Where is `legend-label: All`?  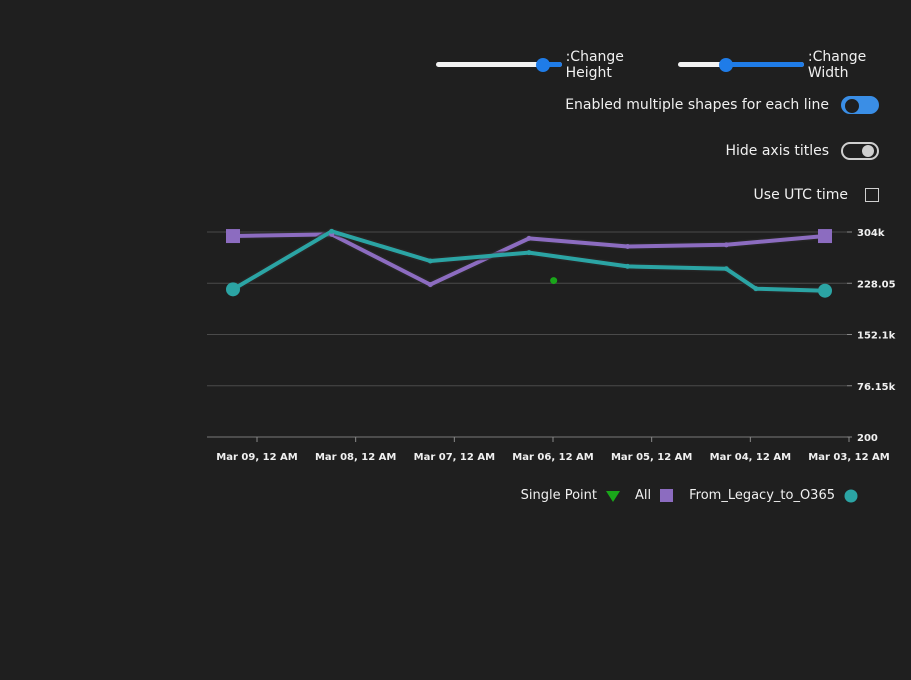
legend-label: All is located at coordinates (643, 495).